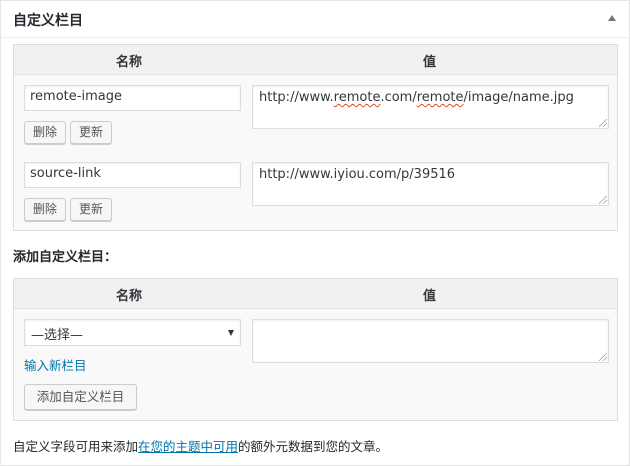 Image resolution: width=630 pixels, height=466 pixels. Describe the element at coordinates (518, 97) in the screenshot. I see `value-part: /image/name.jpg` at that location.